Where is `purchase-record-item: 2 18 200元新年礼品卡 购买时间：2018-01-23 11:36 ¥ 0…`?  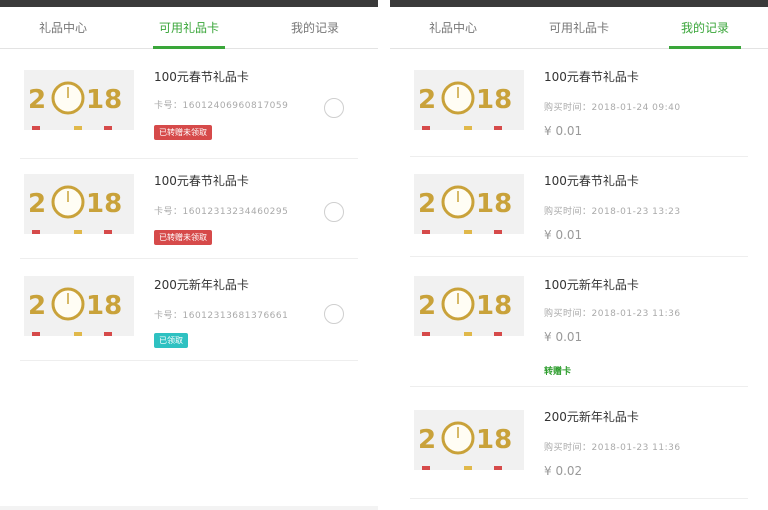 purchase-record-item: 2 18 200元新年礼品卡 购买时间：2018-01-23 11:36 ¥ 0… is located at coordinates (579, 445).